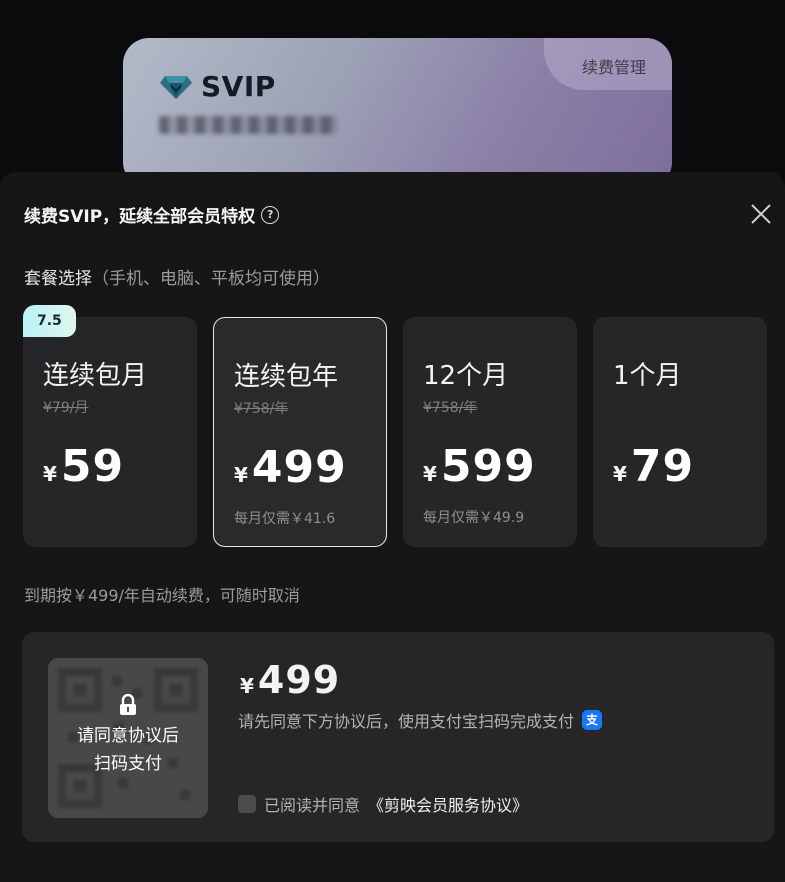 This screenshot has height=882, width=785. I want to click on plan-price-row: ¥ 599, so click(479, 466).